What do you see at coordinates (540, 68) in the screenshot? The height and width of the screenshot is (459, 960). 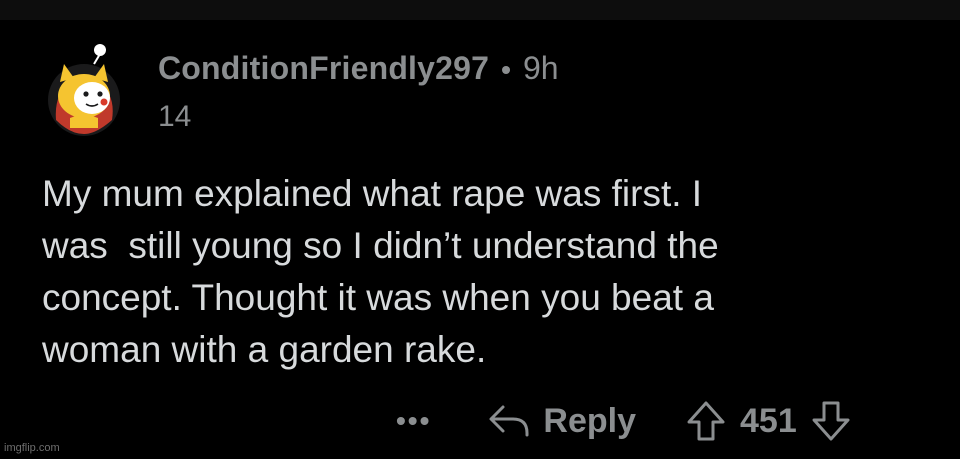 I see `comment-age: 9h` at bounding box center [540, 68].